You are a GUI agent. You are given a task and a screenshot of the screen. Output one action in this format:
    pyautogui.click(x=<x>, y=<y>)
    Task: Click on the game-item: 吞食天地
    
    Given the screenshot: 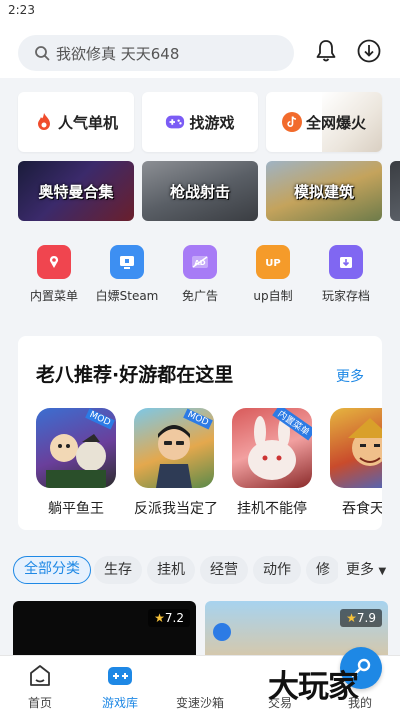 What is the action you would take?
    pyautogui.click(x=356, y=463)
    